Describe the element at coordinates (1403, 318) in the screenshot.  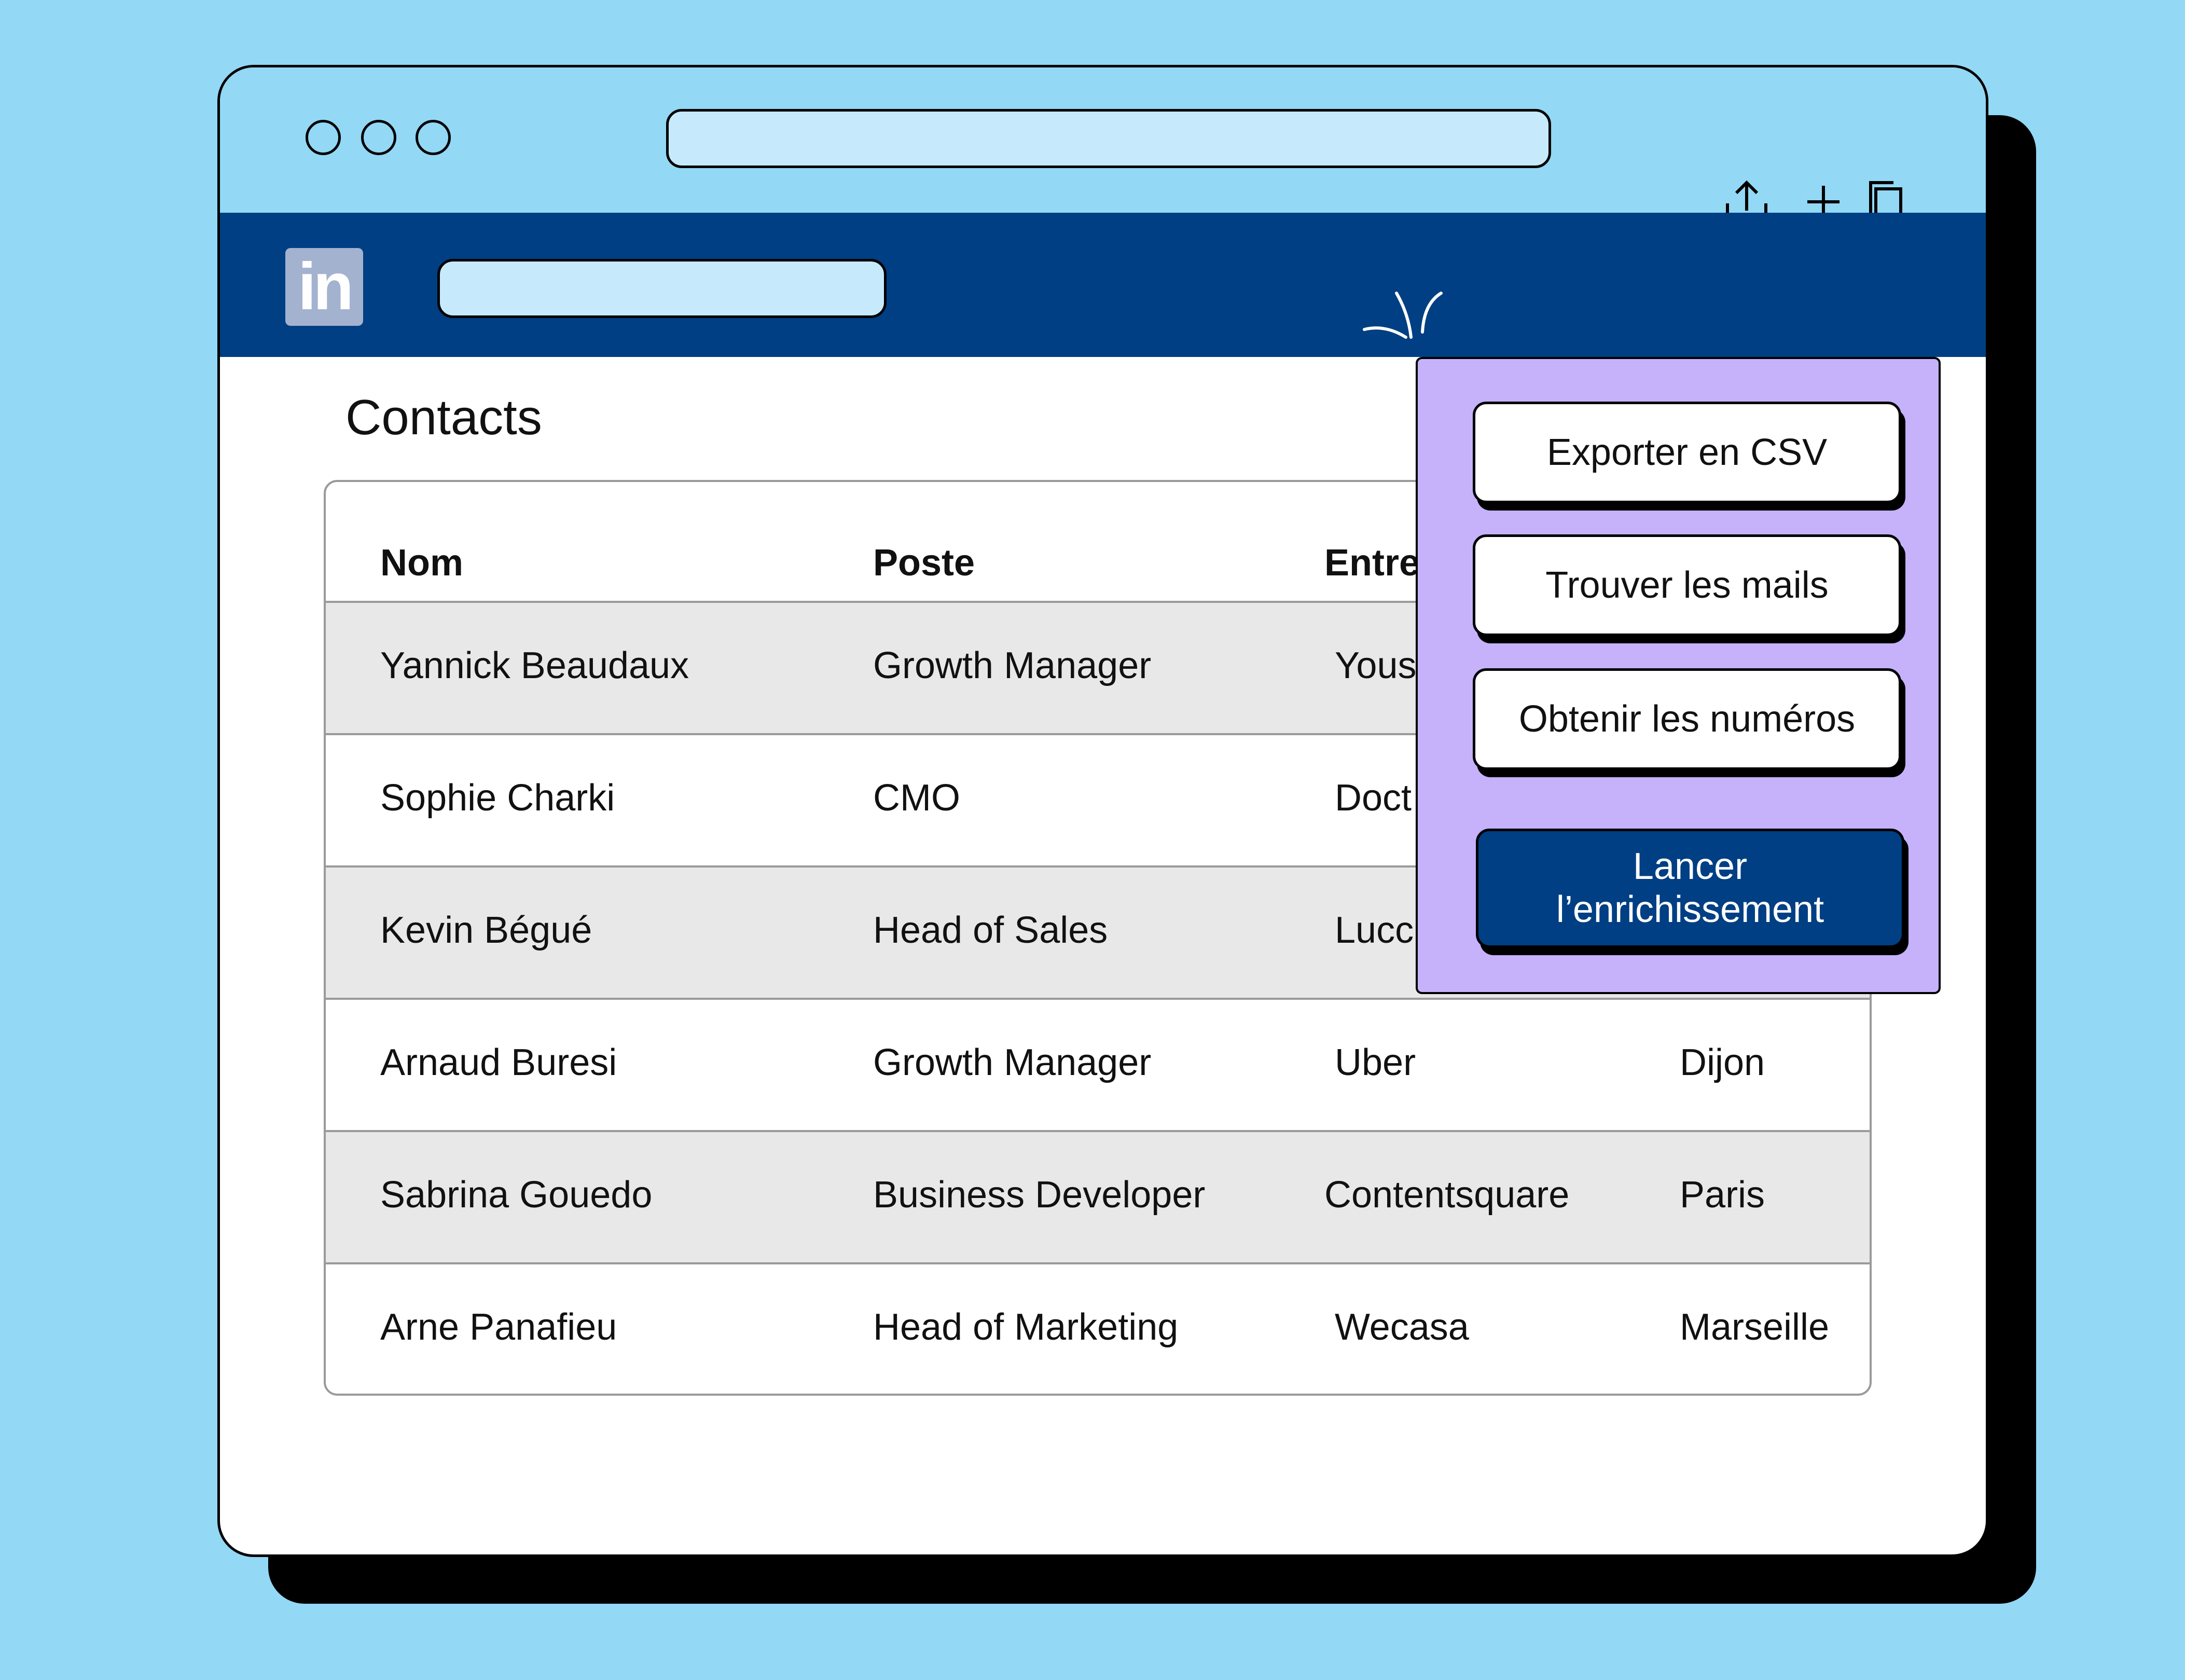
I see `sparkle-icon` at that location.